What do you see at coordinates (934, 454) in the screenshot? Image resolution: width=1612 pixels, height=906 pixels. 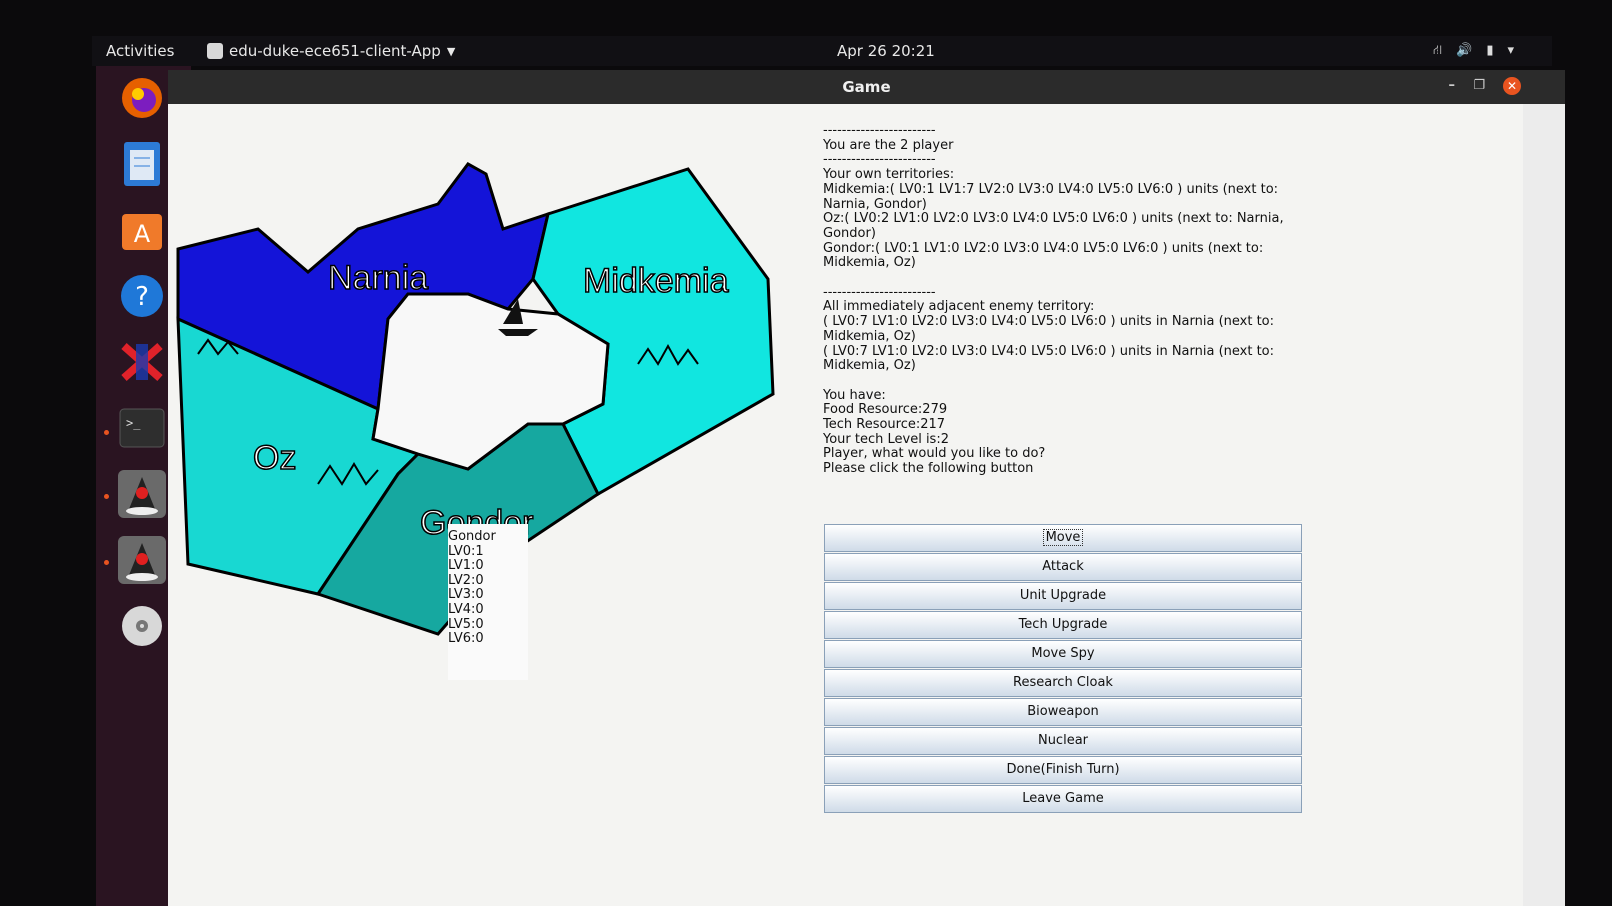 I see `info-line: Player, what would you like to do?` at bounding box center [934, 454].